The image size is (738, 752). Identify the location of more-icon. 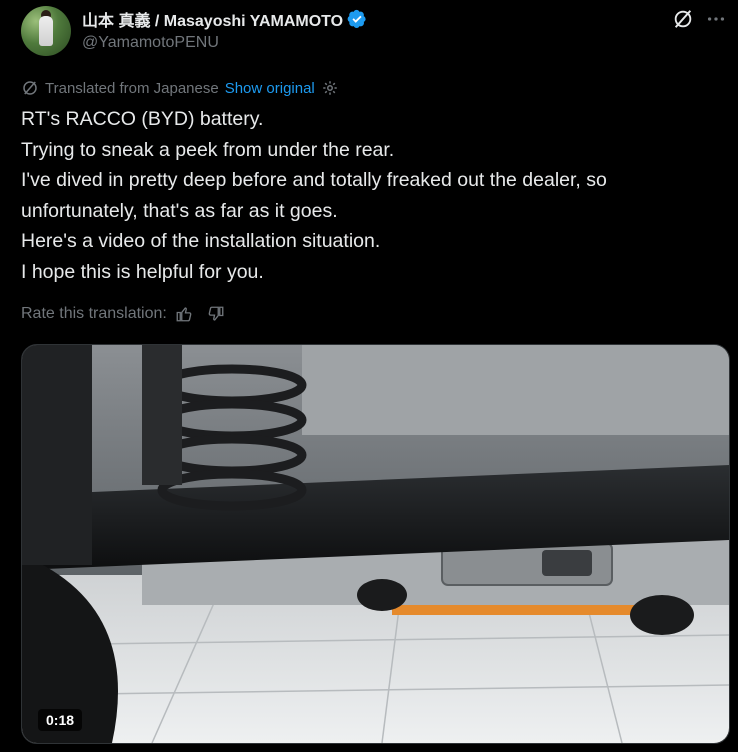
(716, 19).